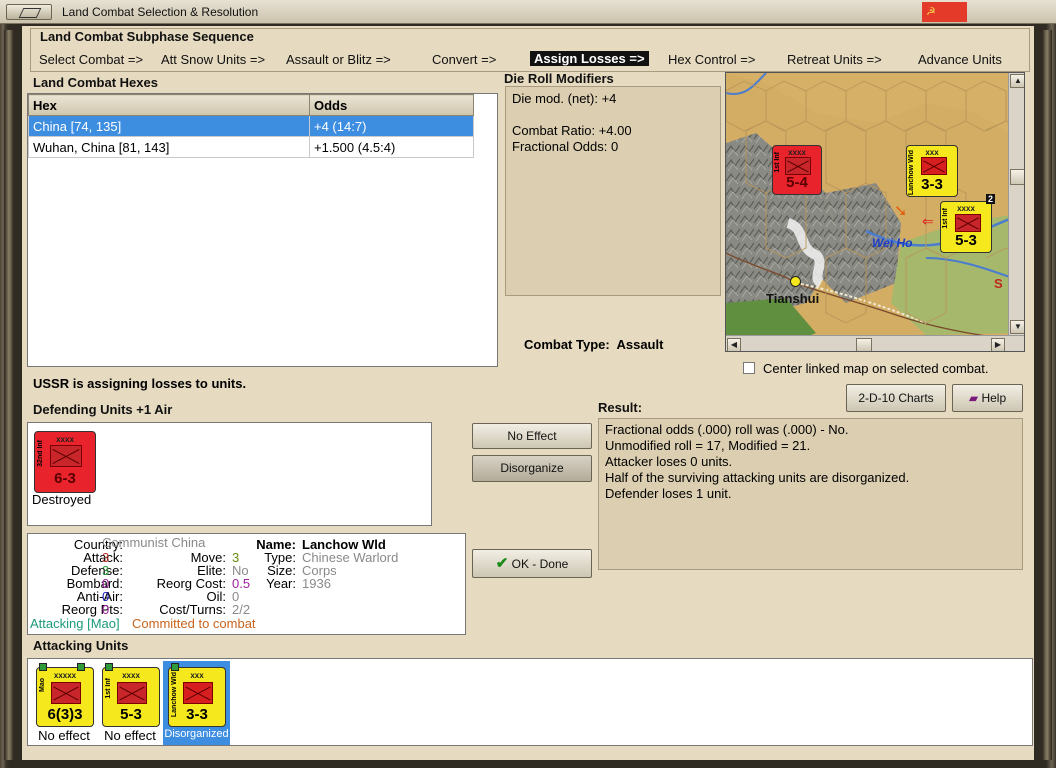  What do you see at coordinates (213, 59) in the screenshot?
I see `step-att-snow-units: Att Snow Units =>` at bounding box center [213, 59].